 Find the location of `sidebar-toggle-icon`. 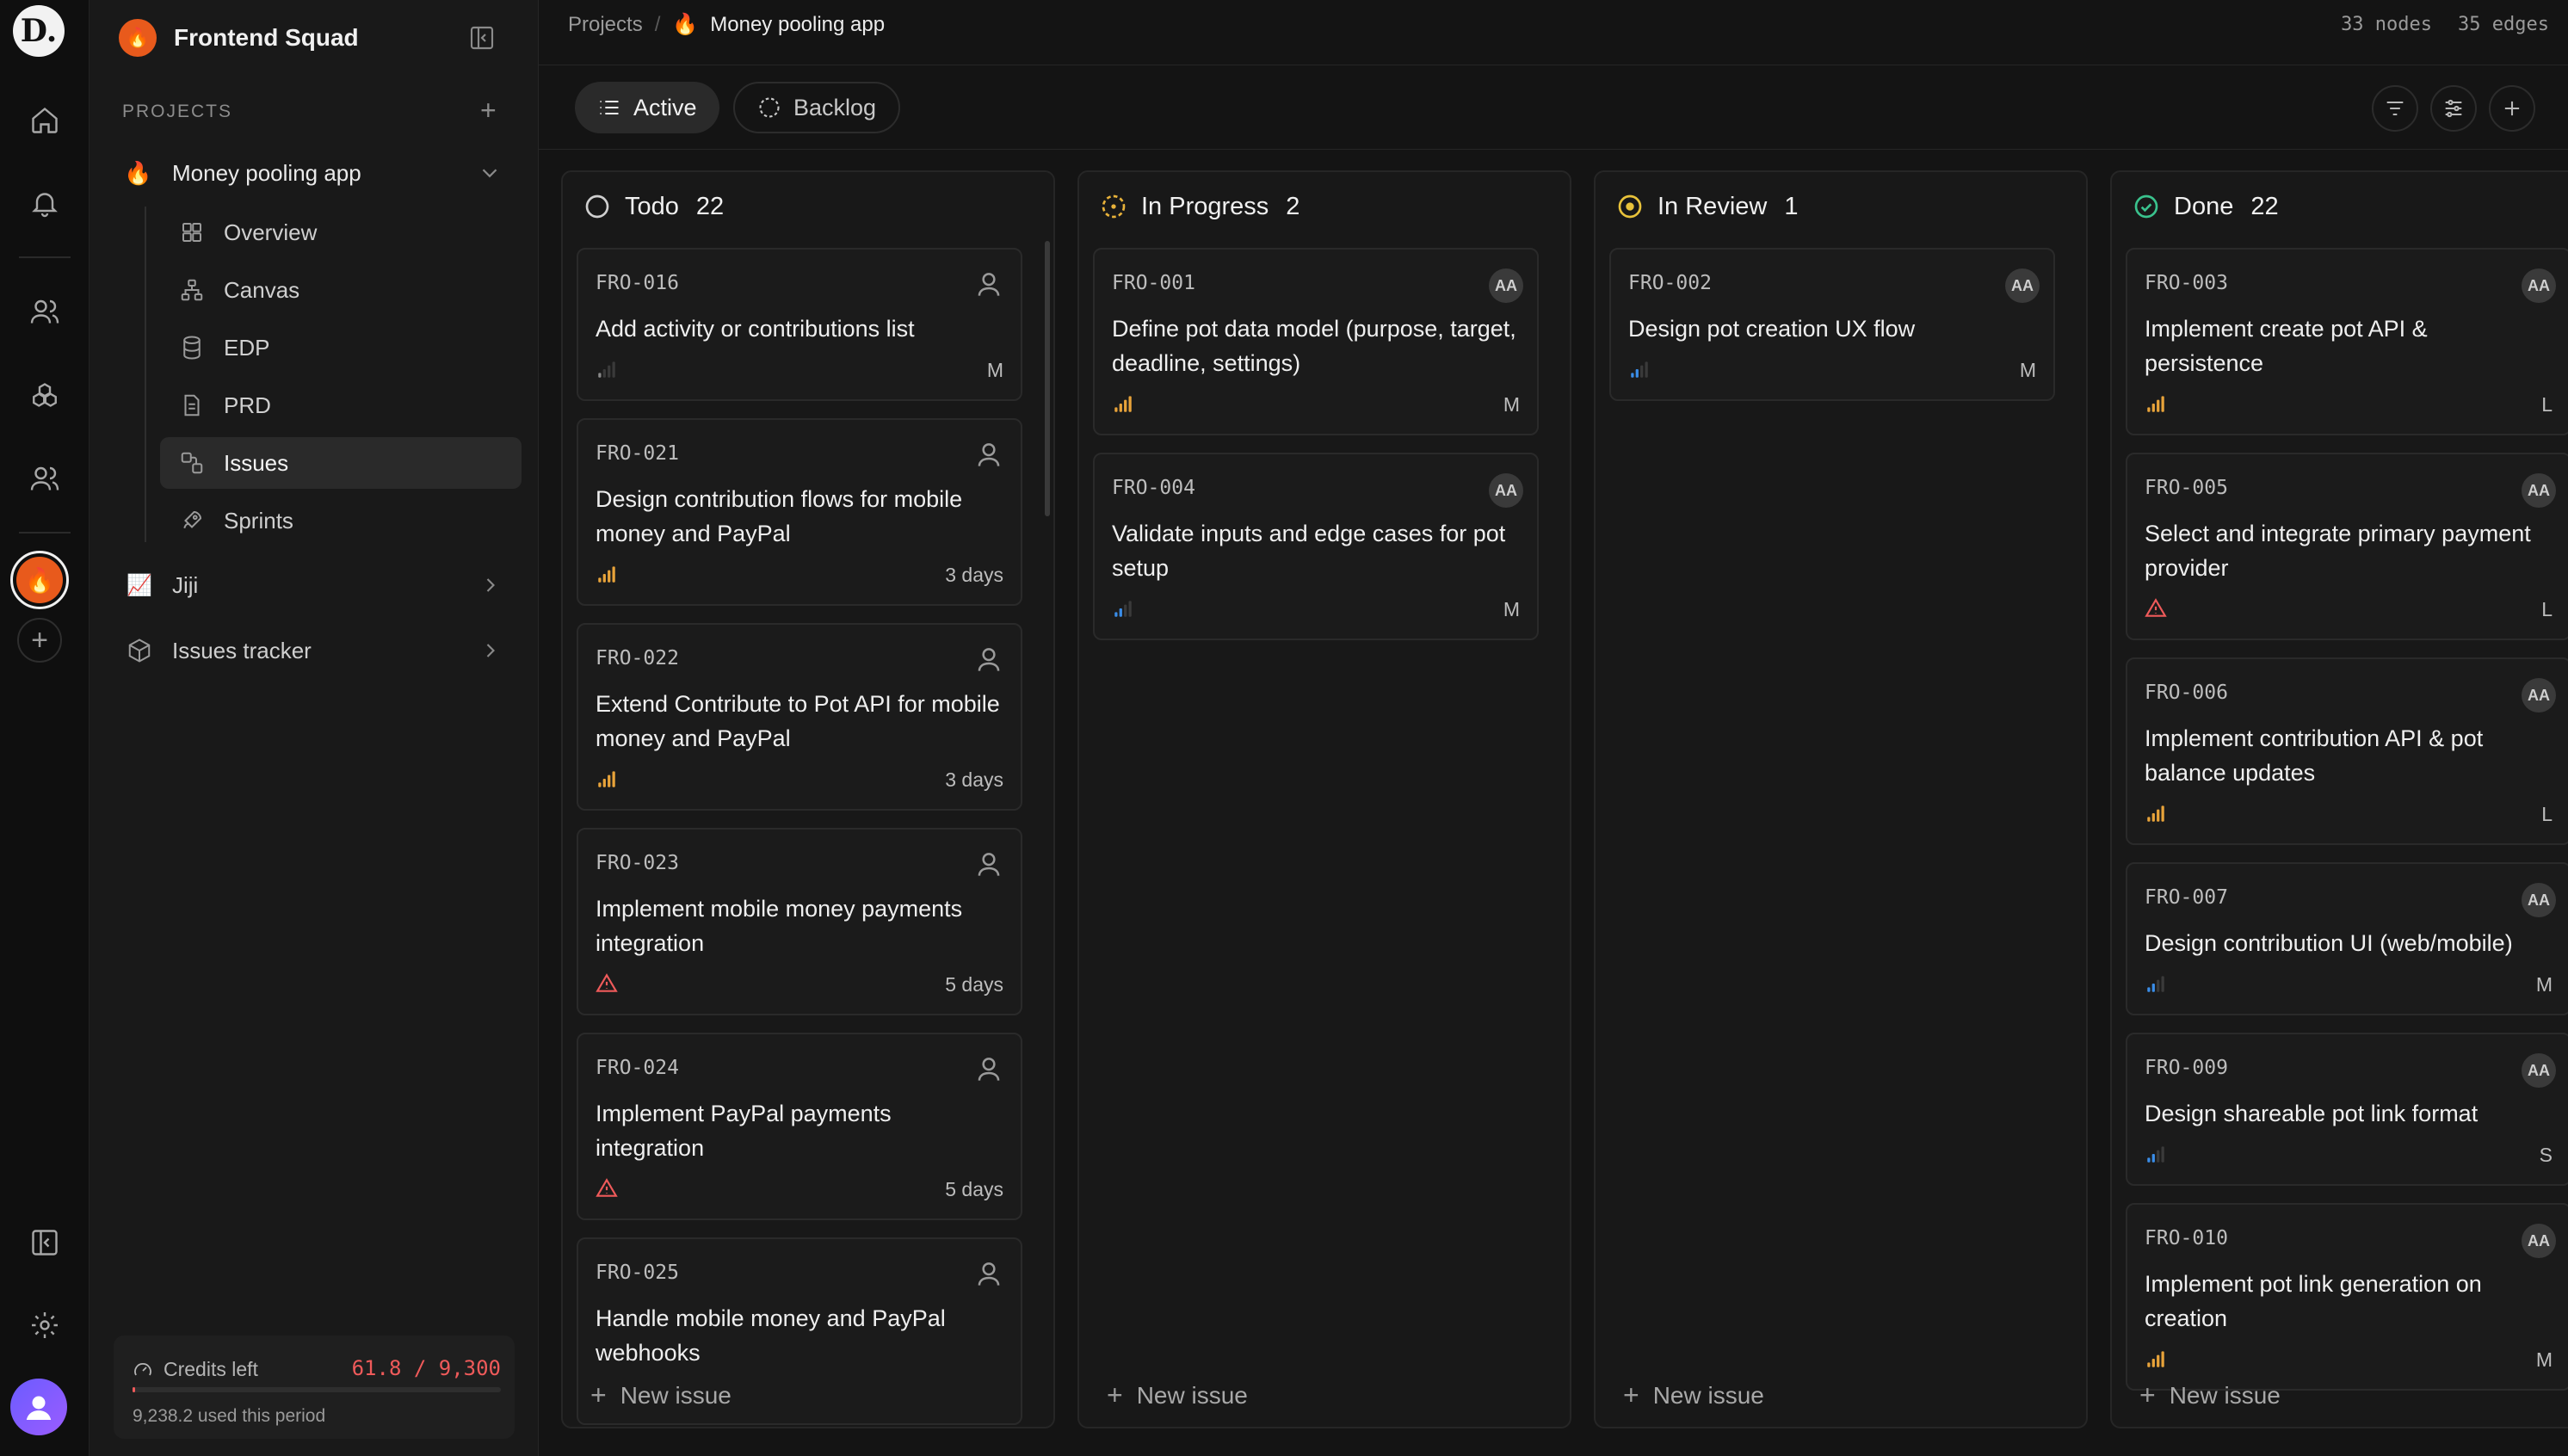

sidebar-toggle-icon is located at coordinates (45, 1243).